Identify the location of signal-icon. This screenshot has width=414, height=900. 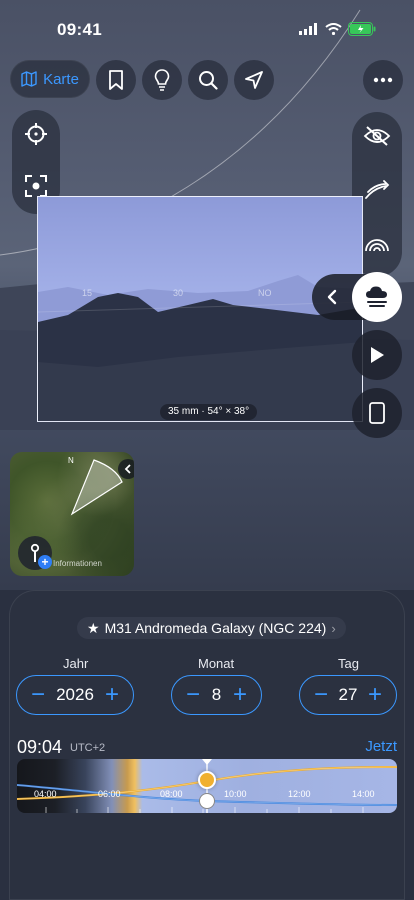
(308, 29).